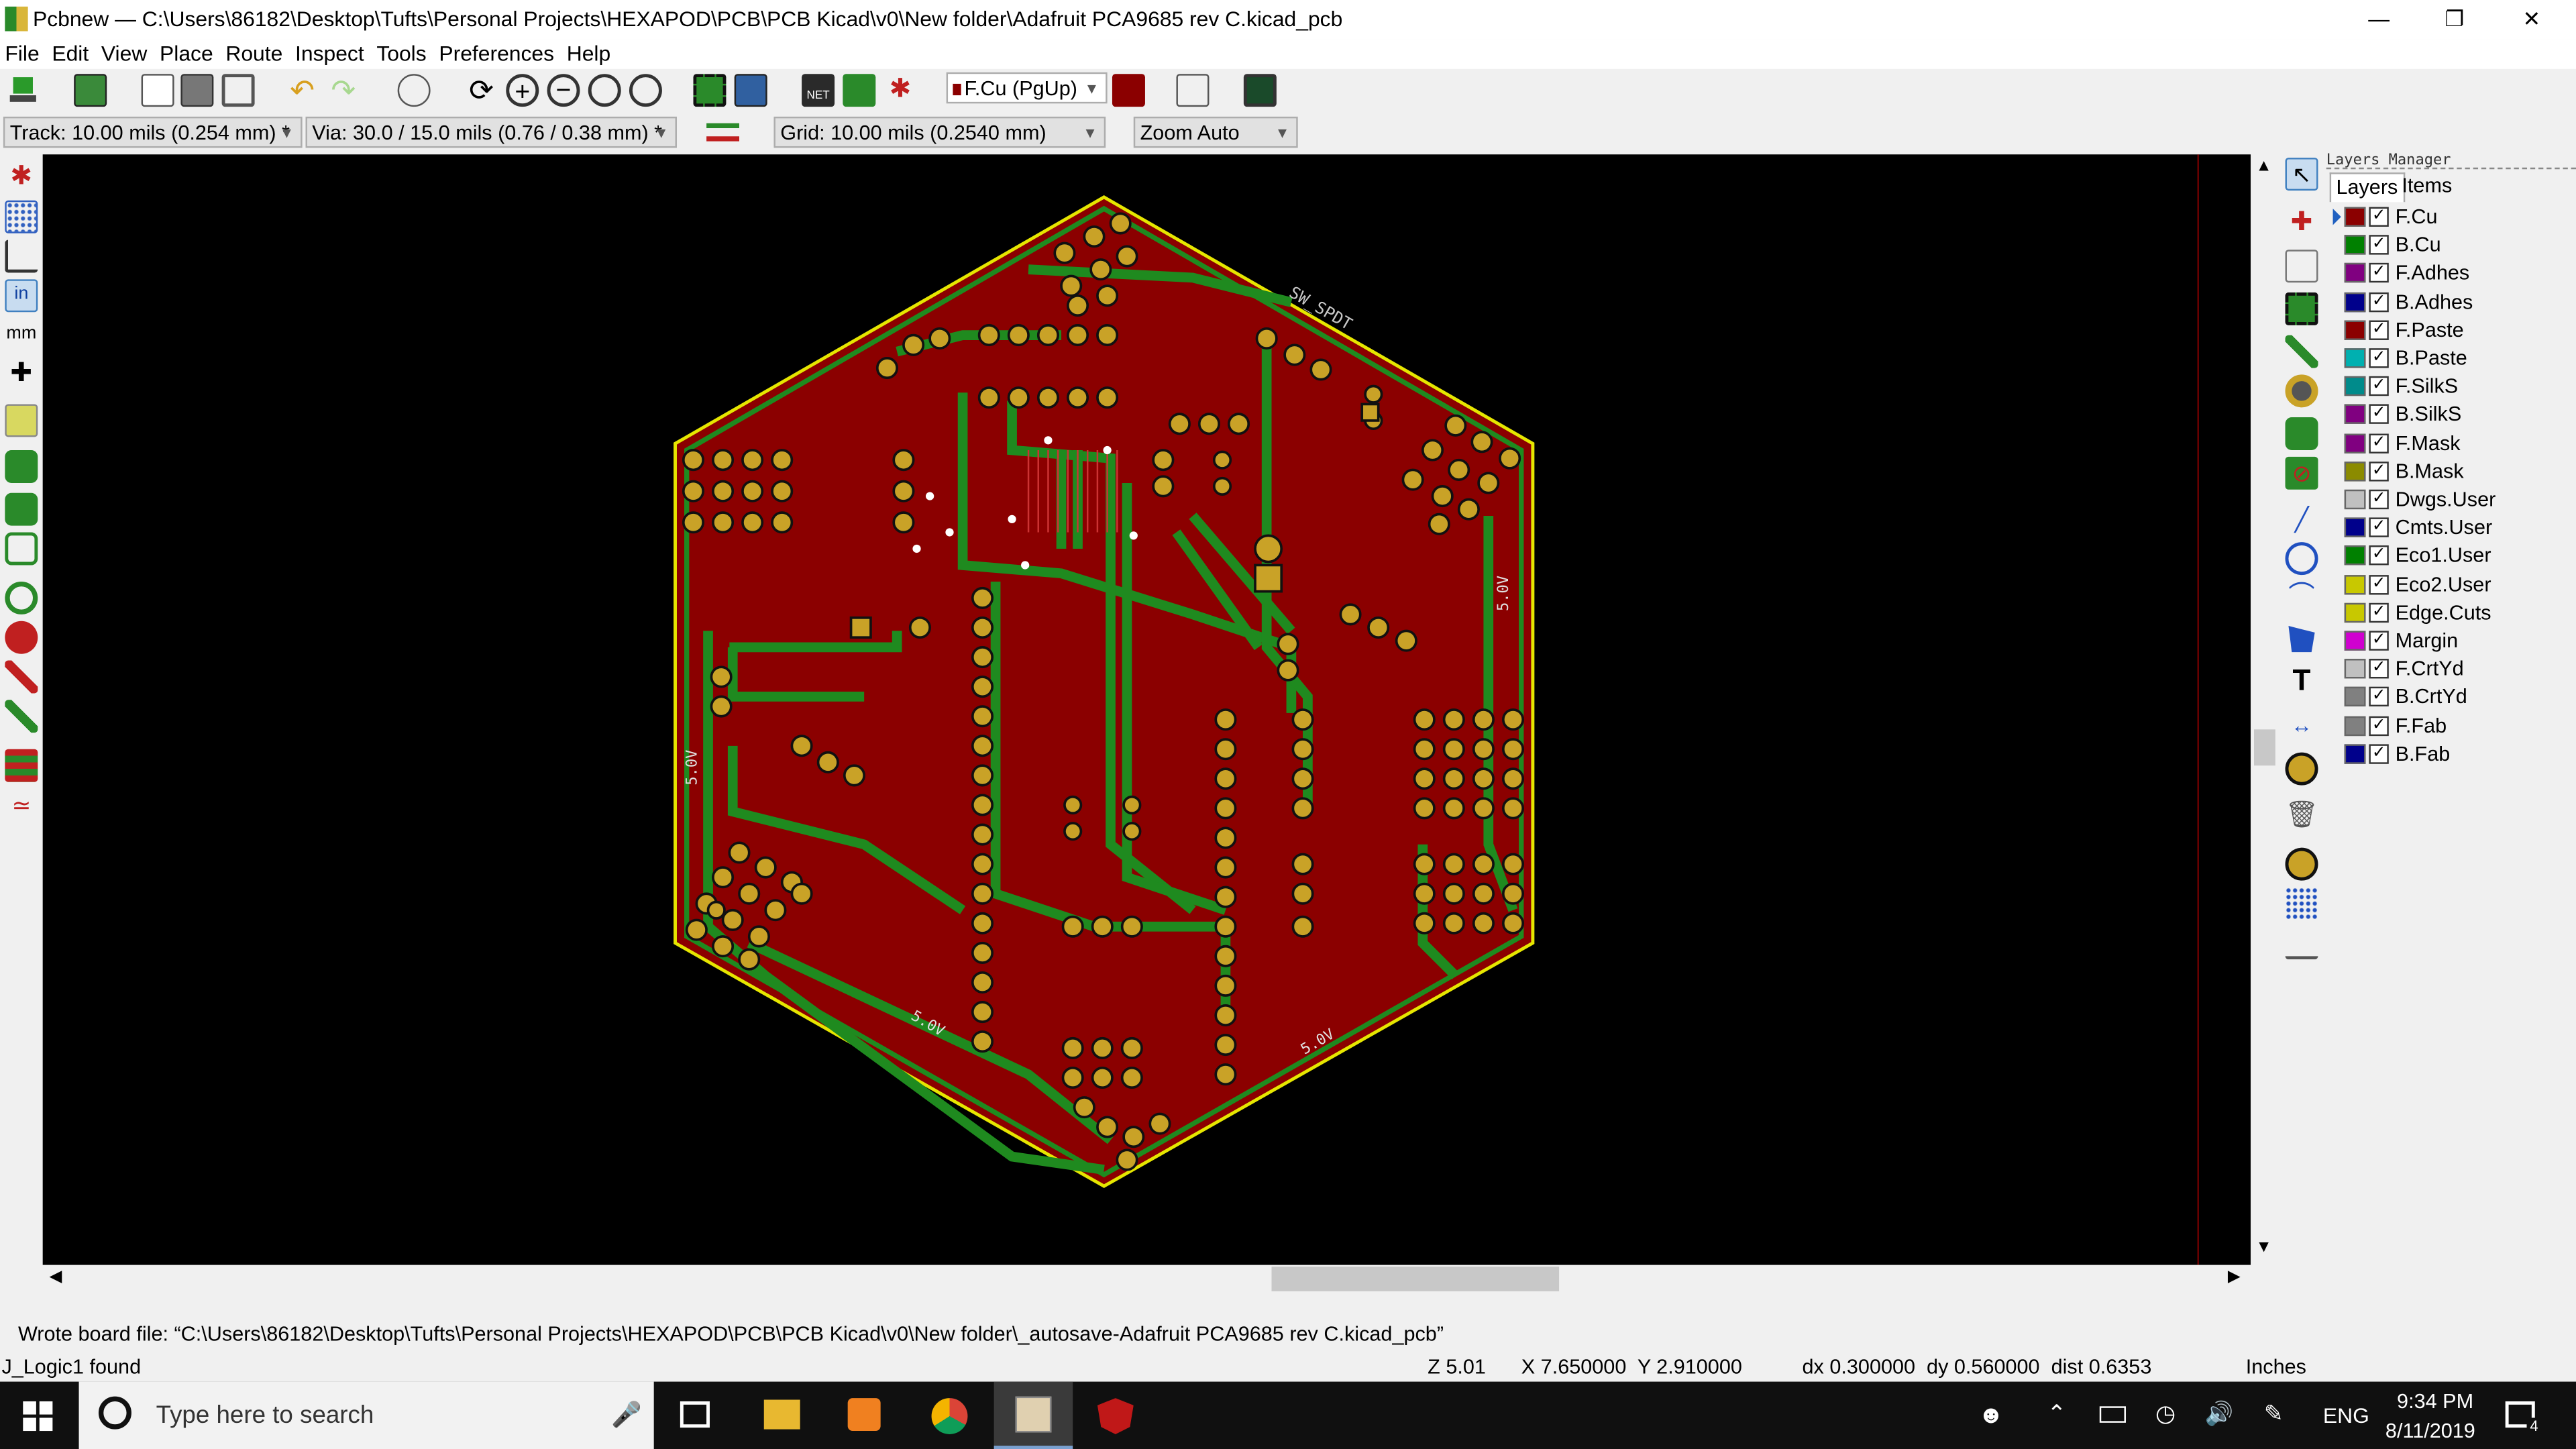 This screenshot has height=1449, width=2576. Describe the element at coordinates (327, 53) in the screenshot. I see `menu-inspect: Inspect` at that location.